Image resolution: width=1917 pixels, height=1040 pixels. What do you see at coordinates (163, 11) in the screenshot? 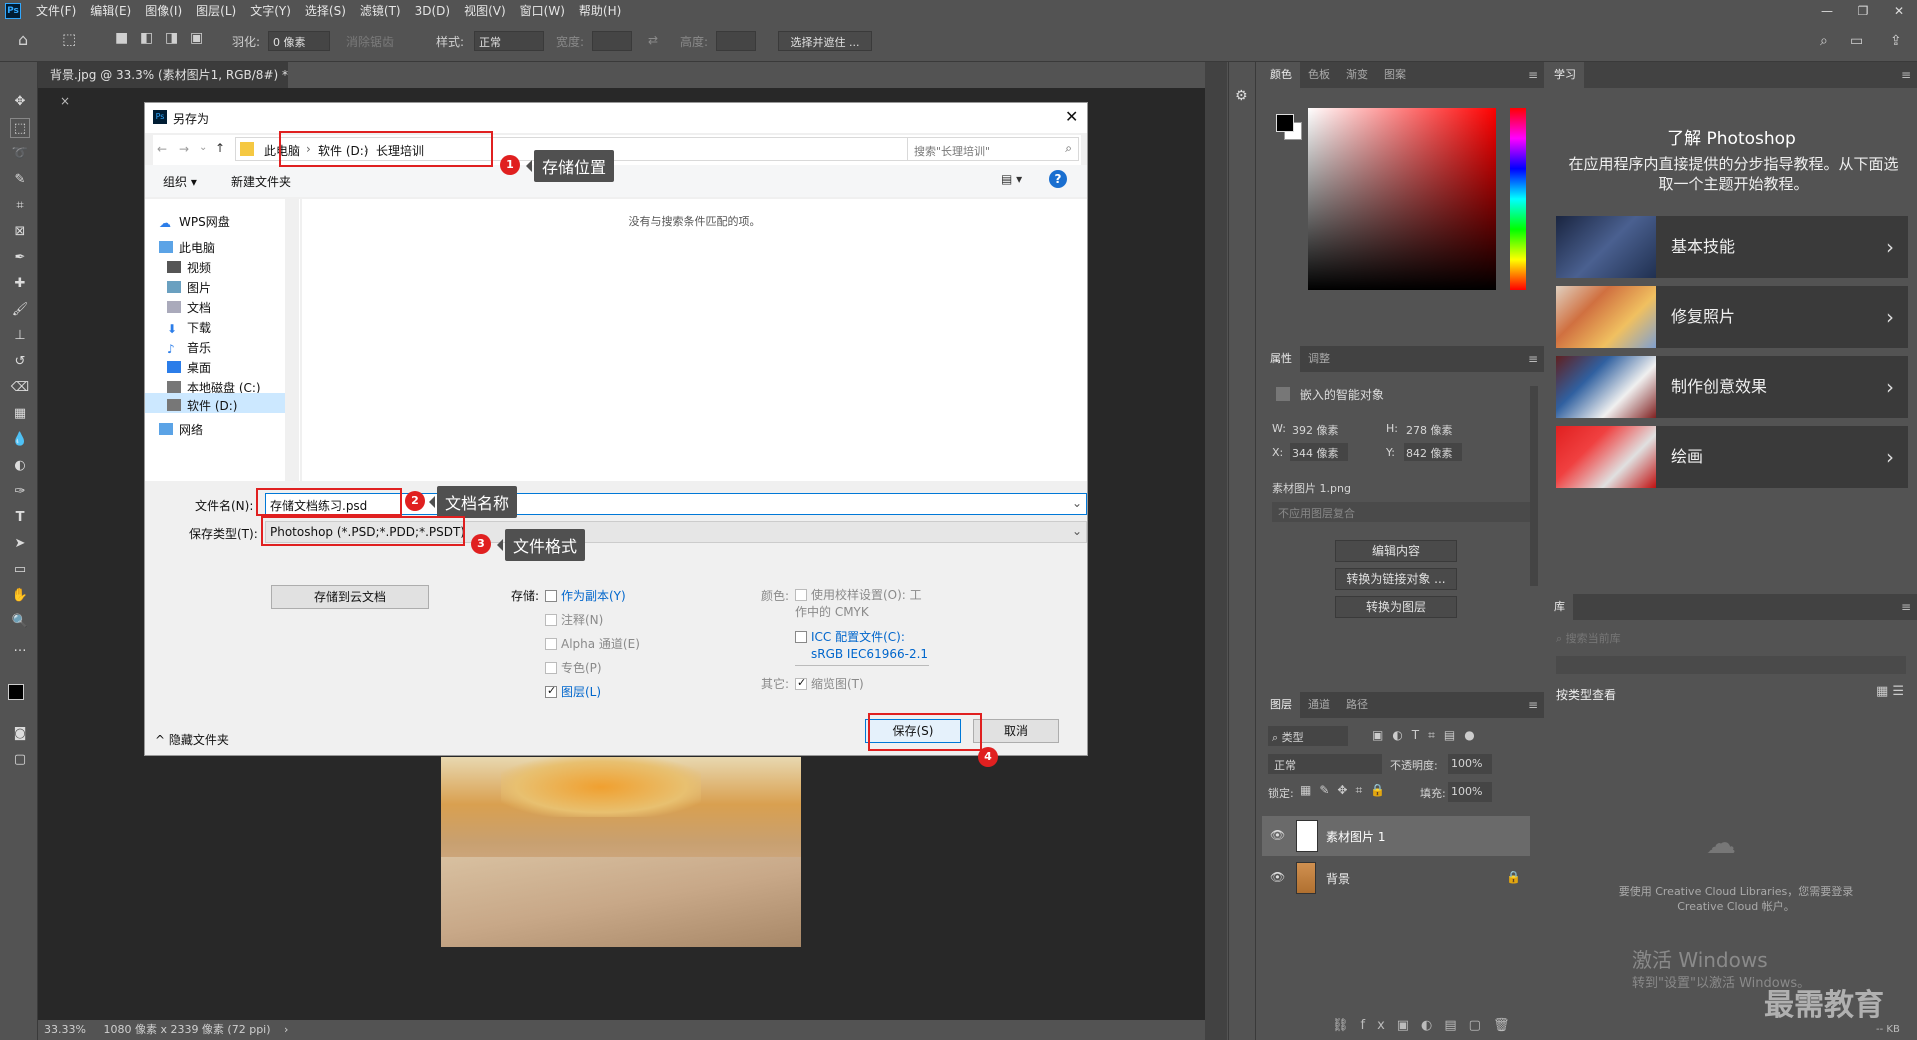
I see `menu-image: 图像(I)` at bounding box center [163, 11].